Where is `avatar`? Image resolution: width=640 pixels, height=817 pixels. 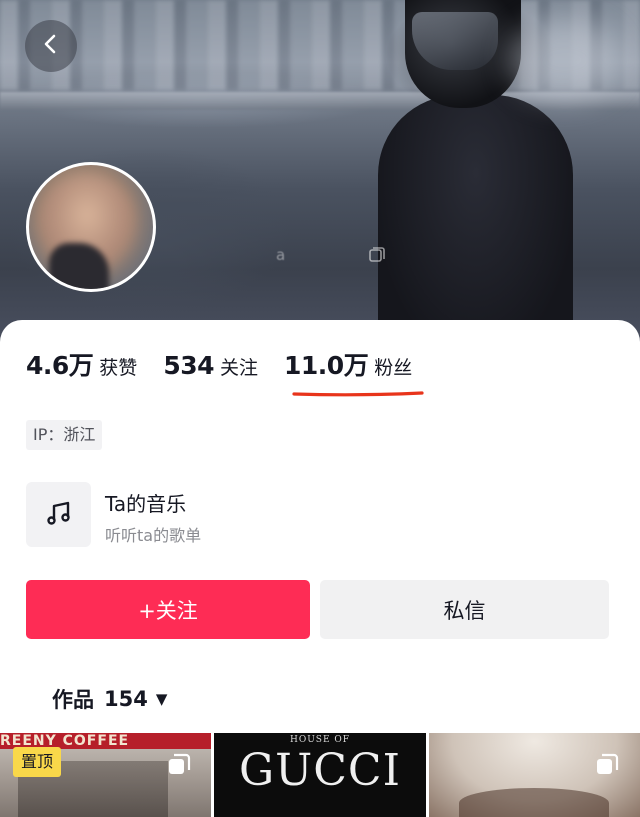
avatar is located at coordinates (91, 227).